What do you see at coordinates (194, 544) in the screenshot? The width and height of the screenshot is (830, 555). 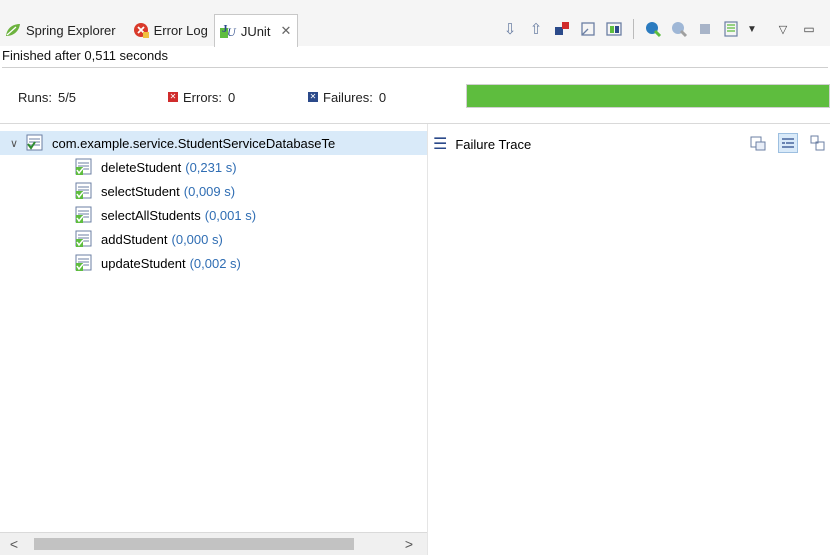 I see `scrollbar-thumb` at bounding box center [194, 544].